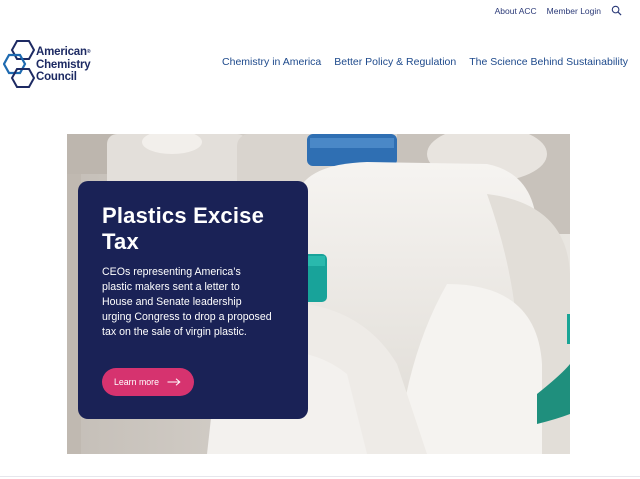 The width and height of the screenshot is (640, 479). What do you see at coordinates (516, 11) in the screenshot?
I see `about-acc-link: About ACC` at bounding box center [516, 11].